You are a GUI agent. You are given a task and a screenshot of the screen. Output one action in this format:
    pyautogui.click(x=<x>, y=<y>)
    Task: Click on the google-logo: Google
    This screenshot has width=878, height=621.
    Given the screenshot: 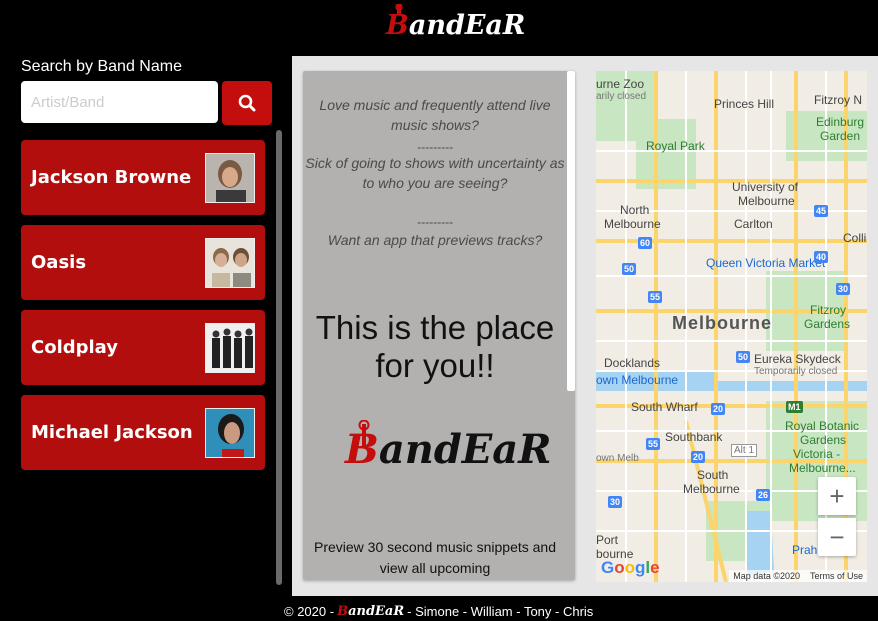 What is the action you would take?
    pyautogui.click(x=630, y=567)
    